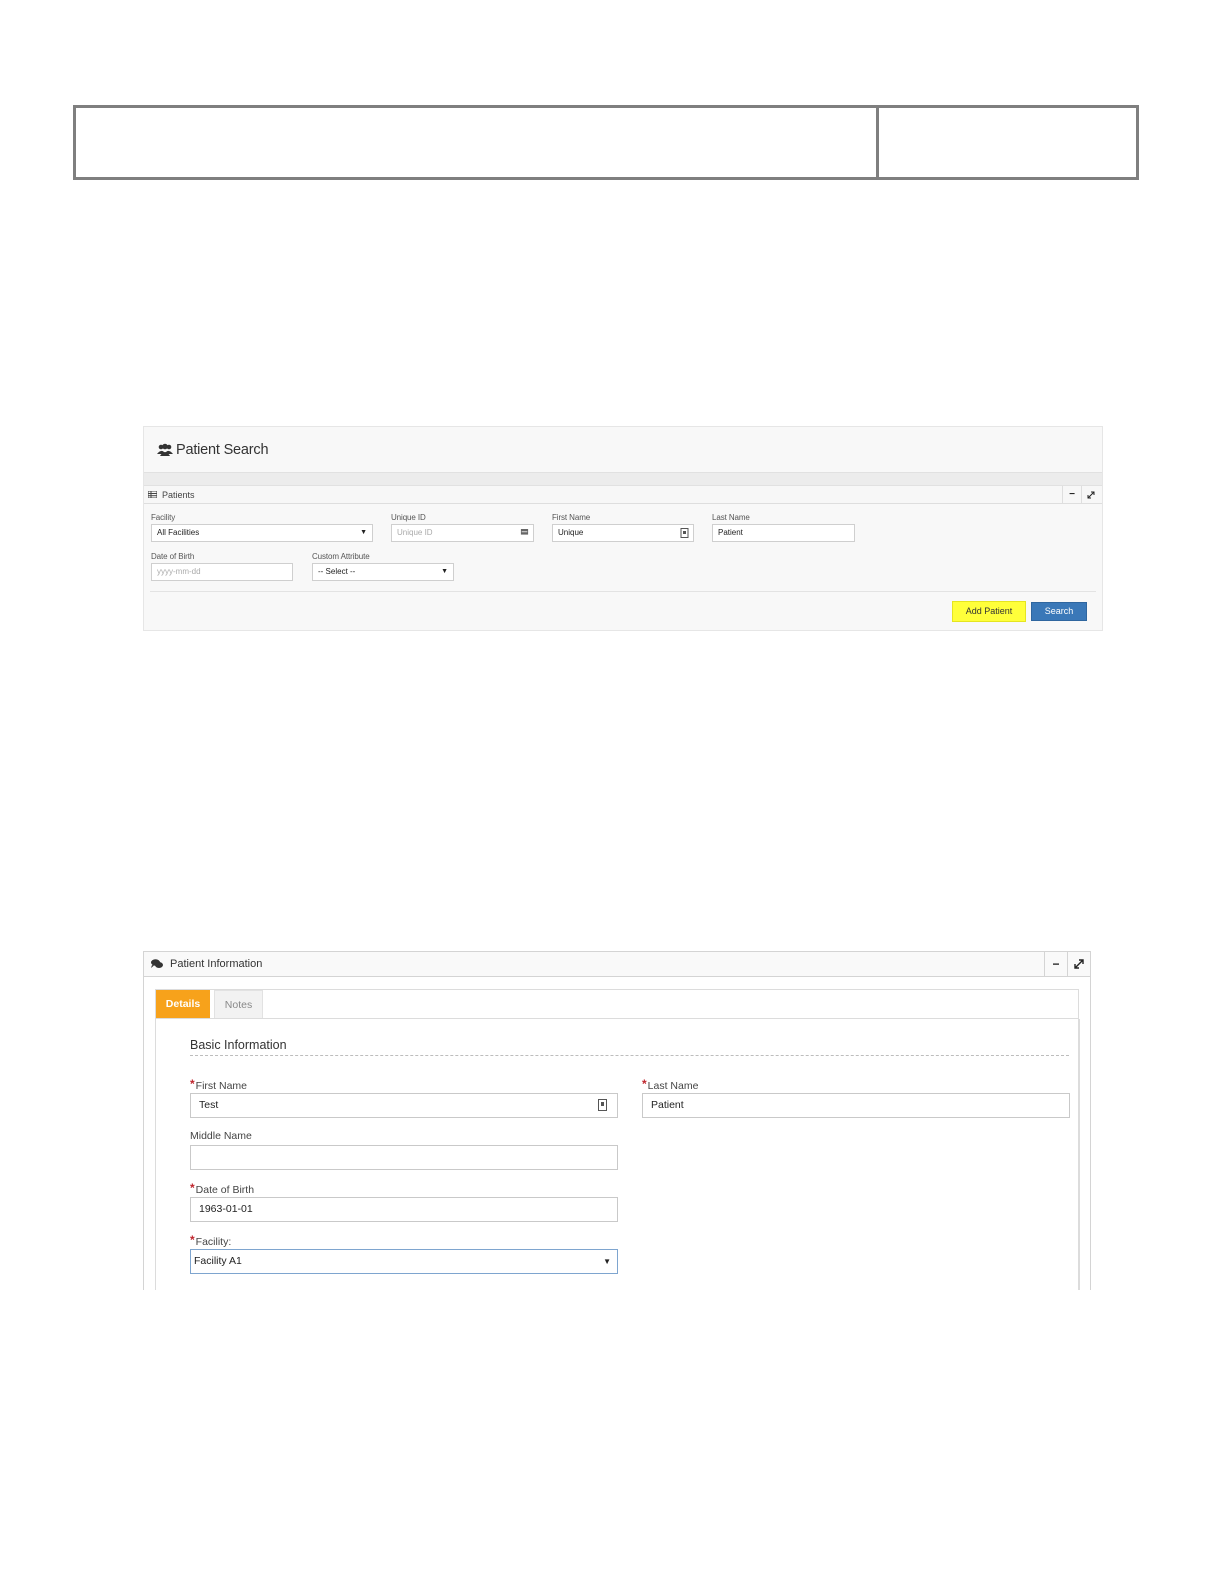 This screenshot has height=1584, width=1224. Describe the element at coordinates (222, 572) in the screenshot. I see `dob-input: yyyy-mm-dd` at that location.